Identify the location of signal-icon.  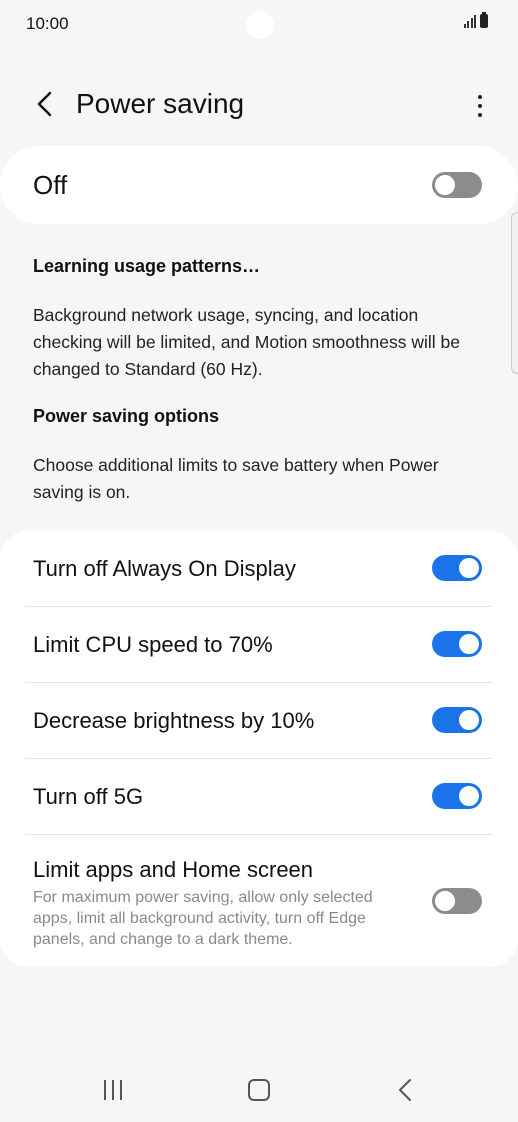
(469, 21).